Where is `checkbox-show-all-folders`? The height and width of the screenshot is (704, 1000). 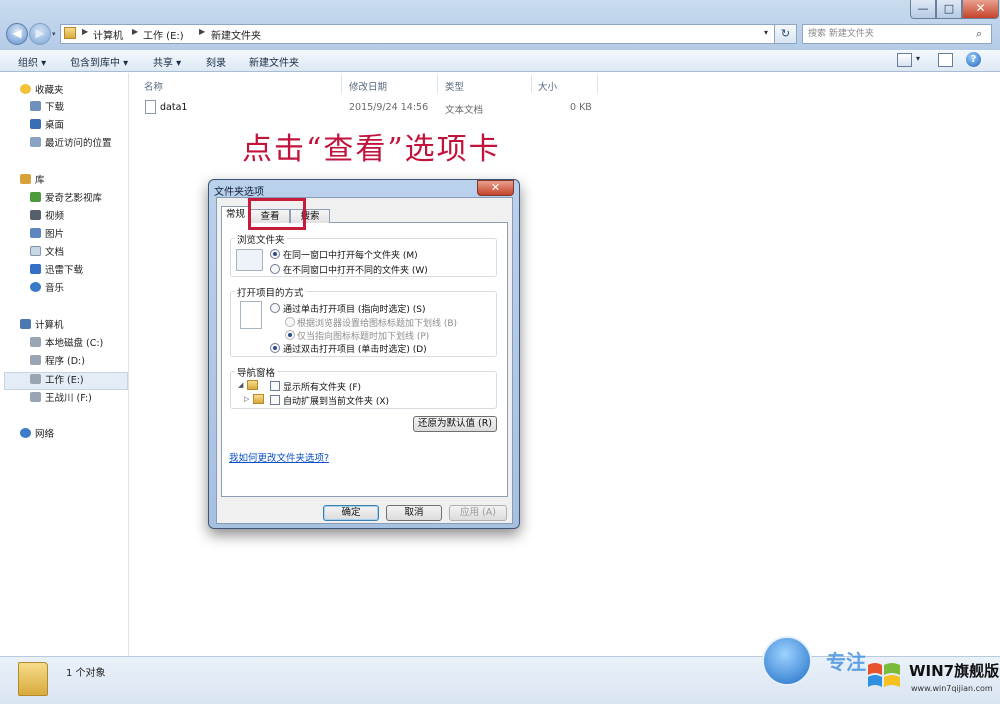 checkbox-show-all-folders is located at coordinates (275, 386).